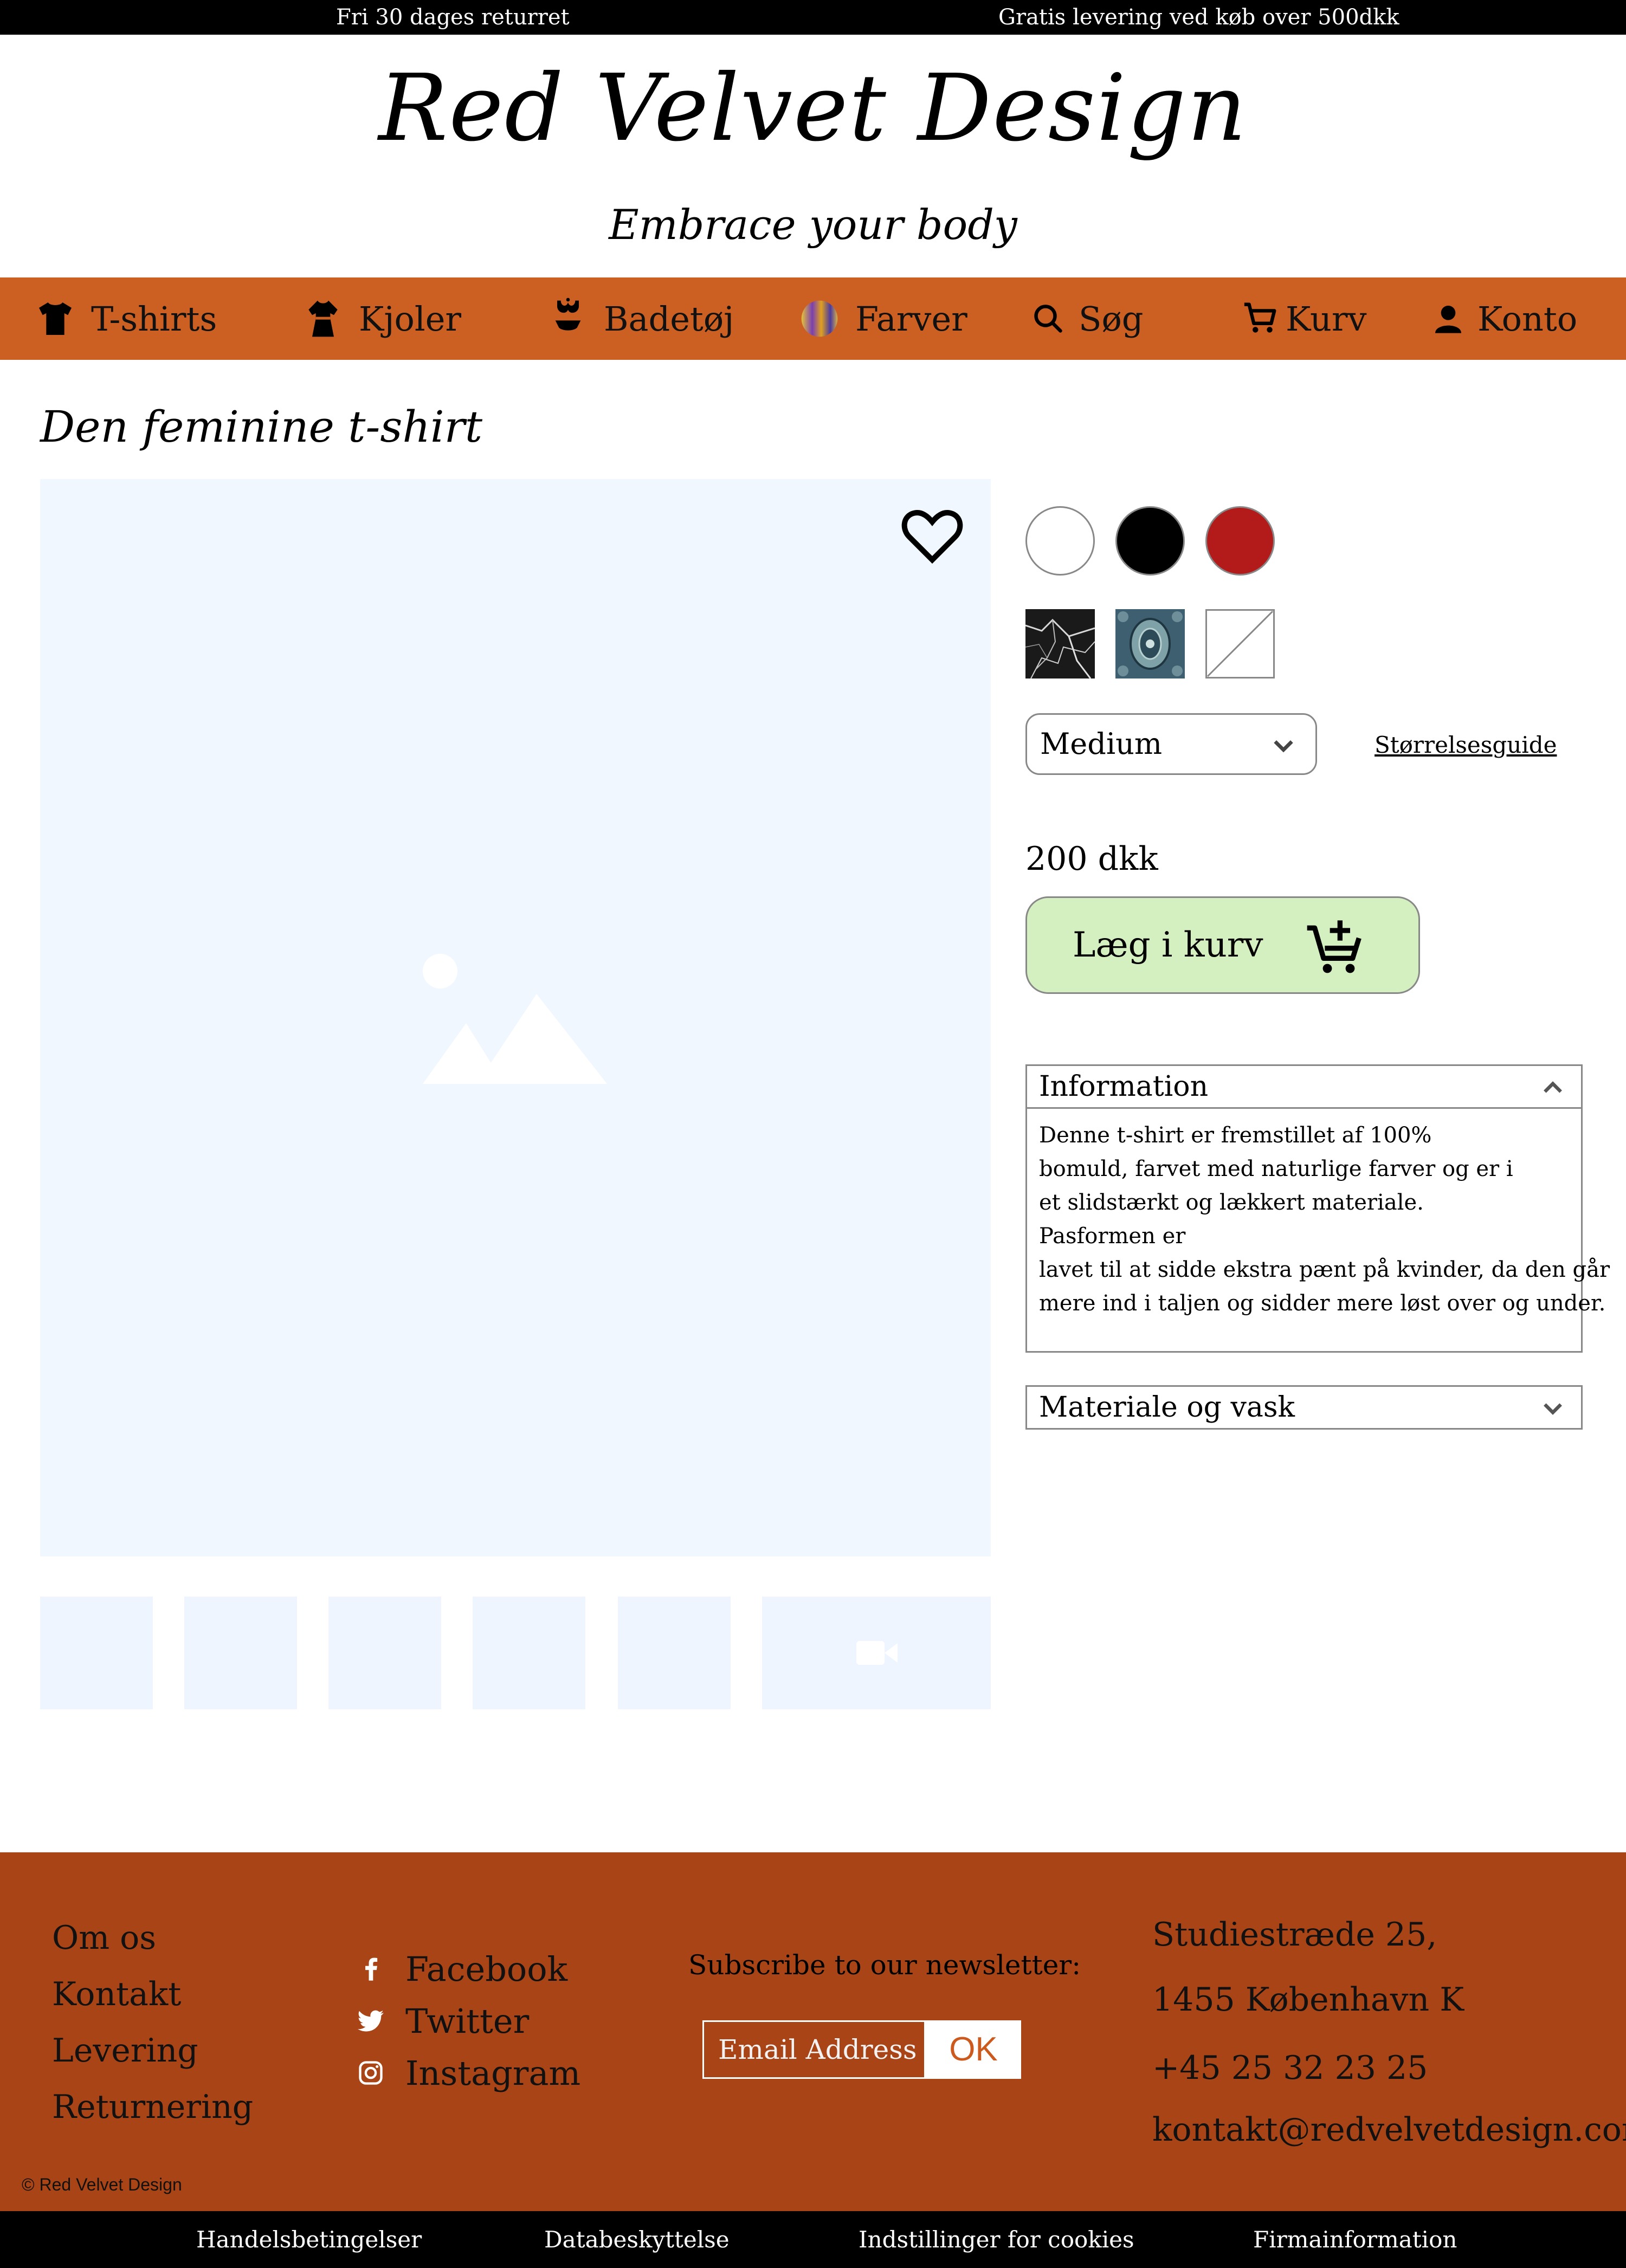 The height and width of the screenshot is (2268, 1626). What do you see at coordinates (1112, 319) in the screenshot?
I see `nav-label: Søg` at bounding box center [1112, 319].